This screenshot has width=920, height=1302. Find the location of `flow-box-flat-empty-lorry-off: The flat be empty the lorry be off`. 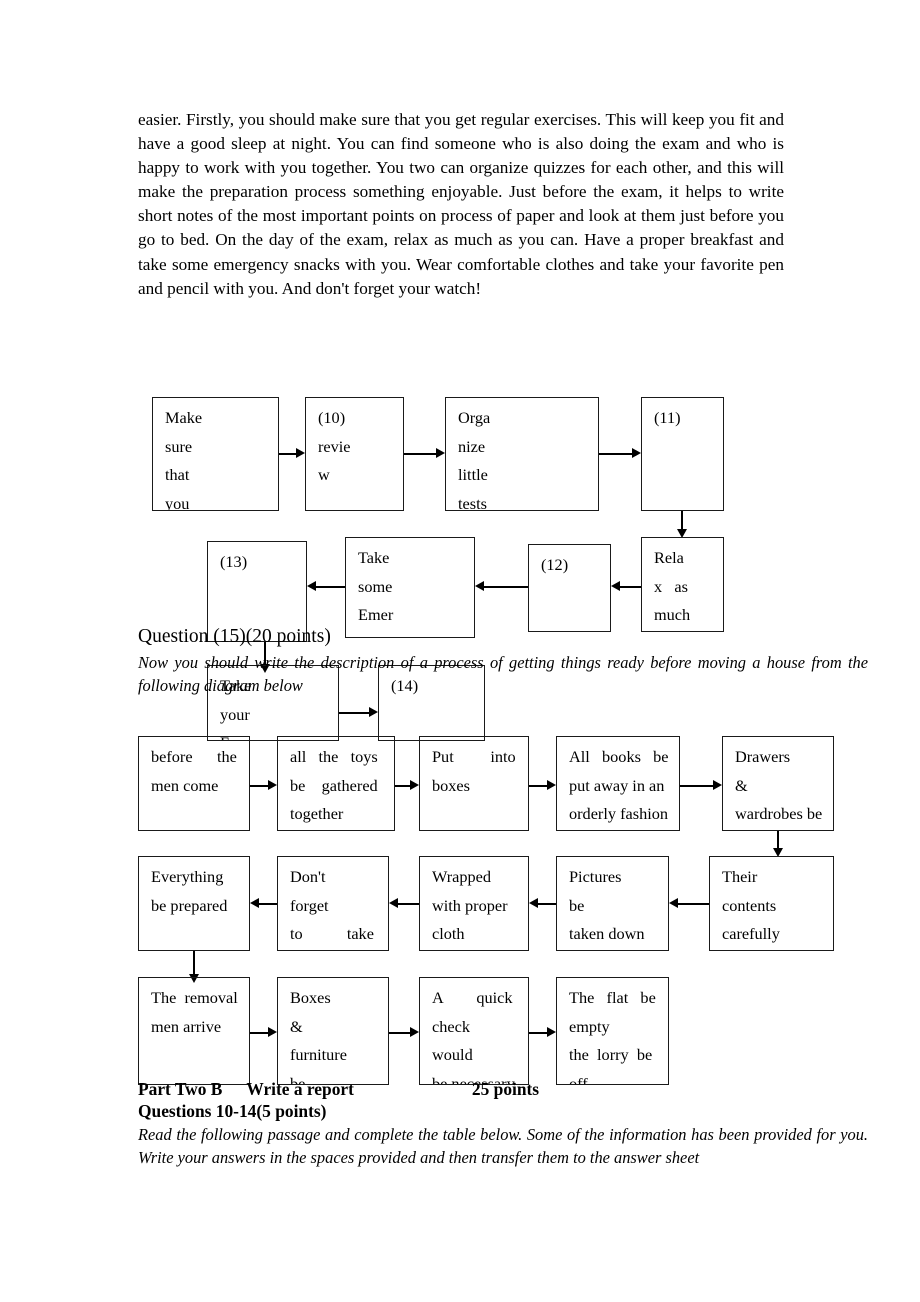

flow-box-flat-empty-lorry-off: The flat be empty the lorry be off is located at coordinates (612, 1031).